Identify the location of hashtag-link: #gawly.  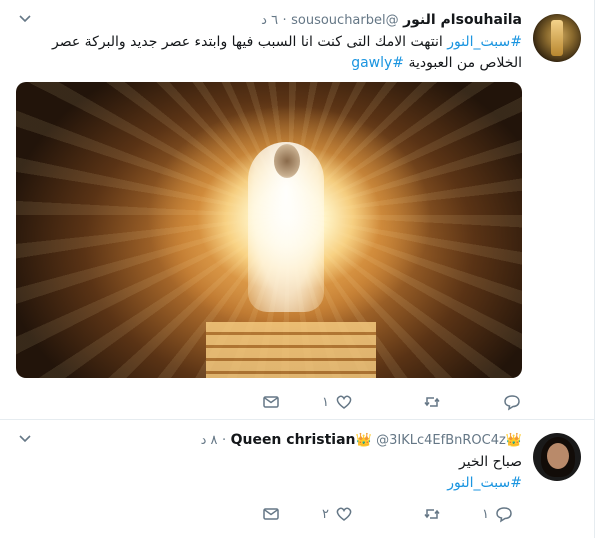
(377, 63).